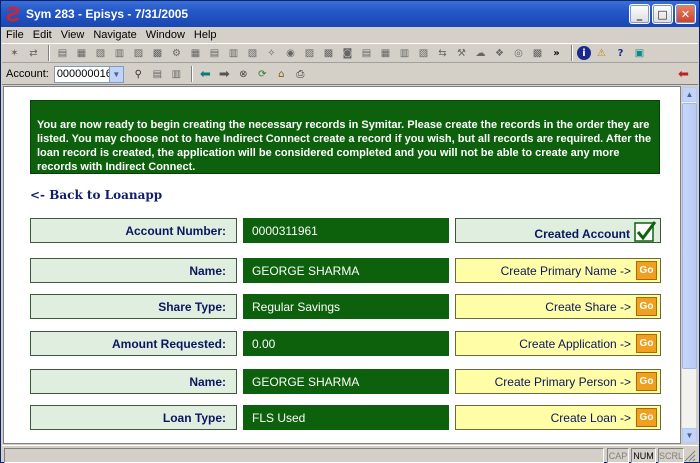 The image size is (700, 463). Describe the element at coordinates (133, 230) in the screenshot. I see `account-number-label: Account Number:` at that location.